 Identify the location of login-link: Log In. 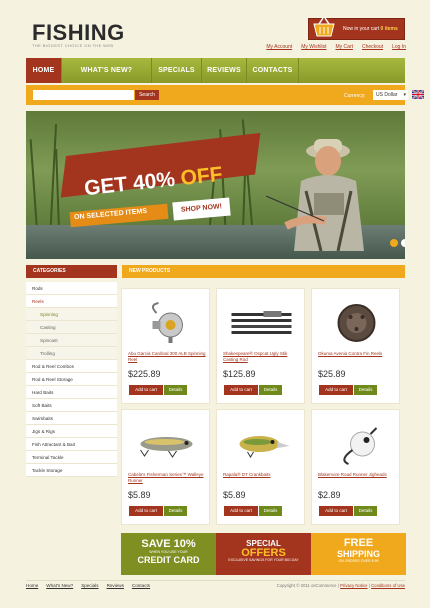
(399, 47).